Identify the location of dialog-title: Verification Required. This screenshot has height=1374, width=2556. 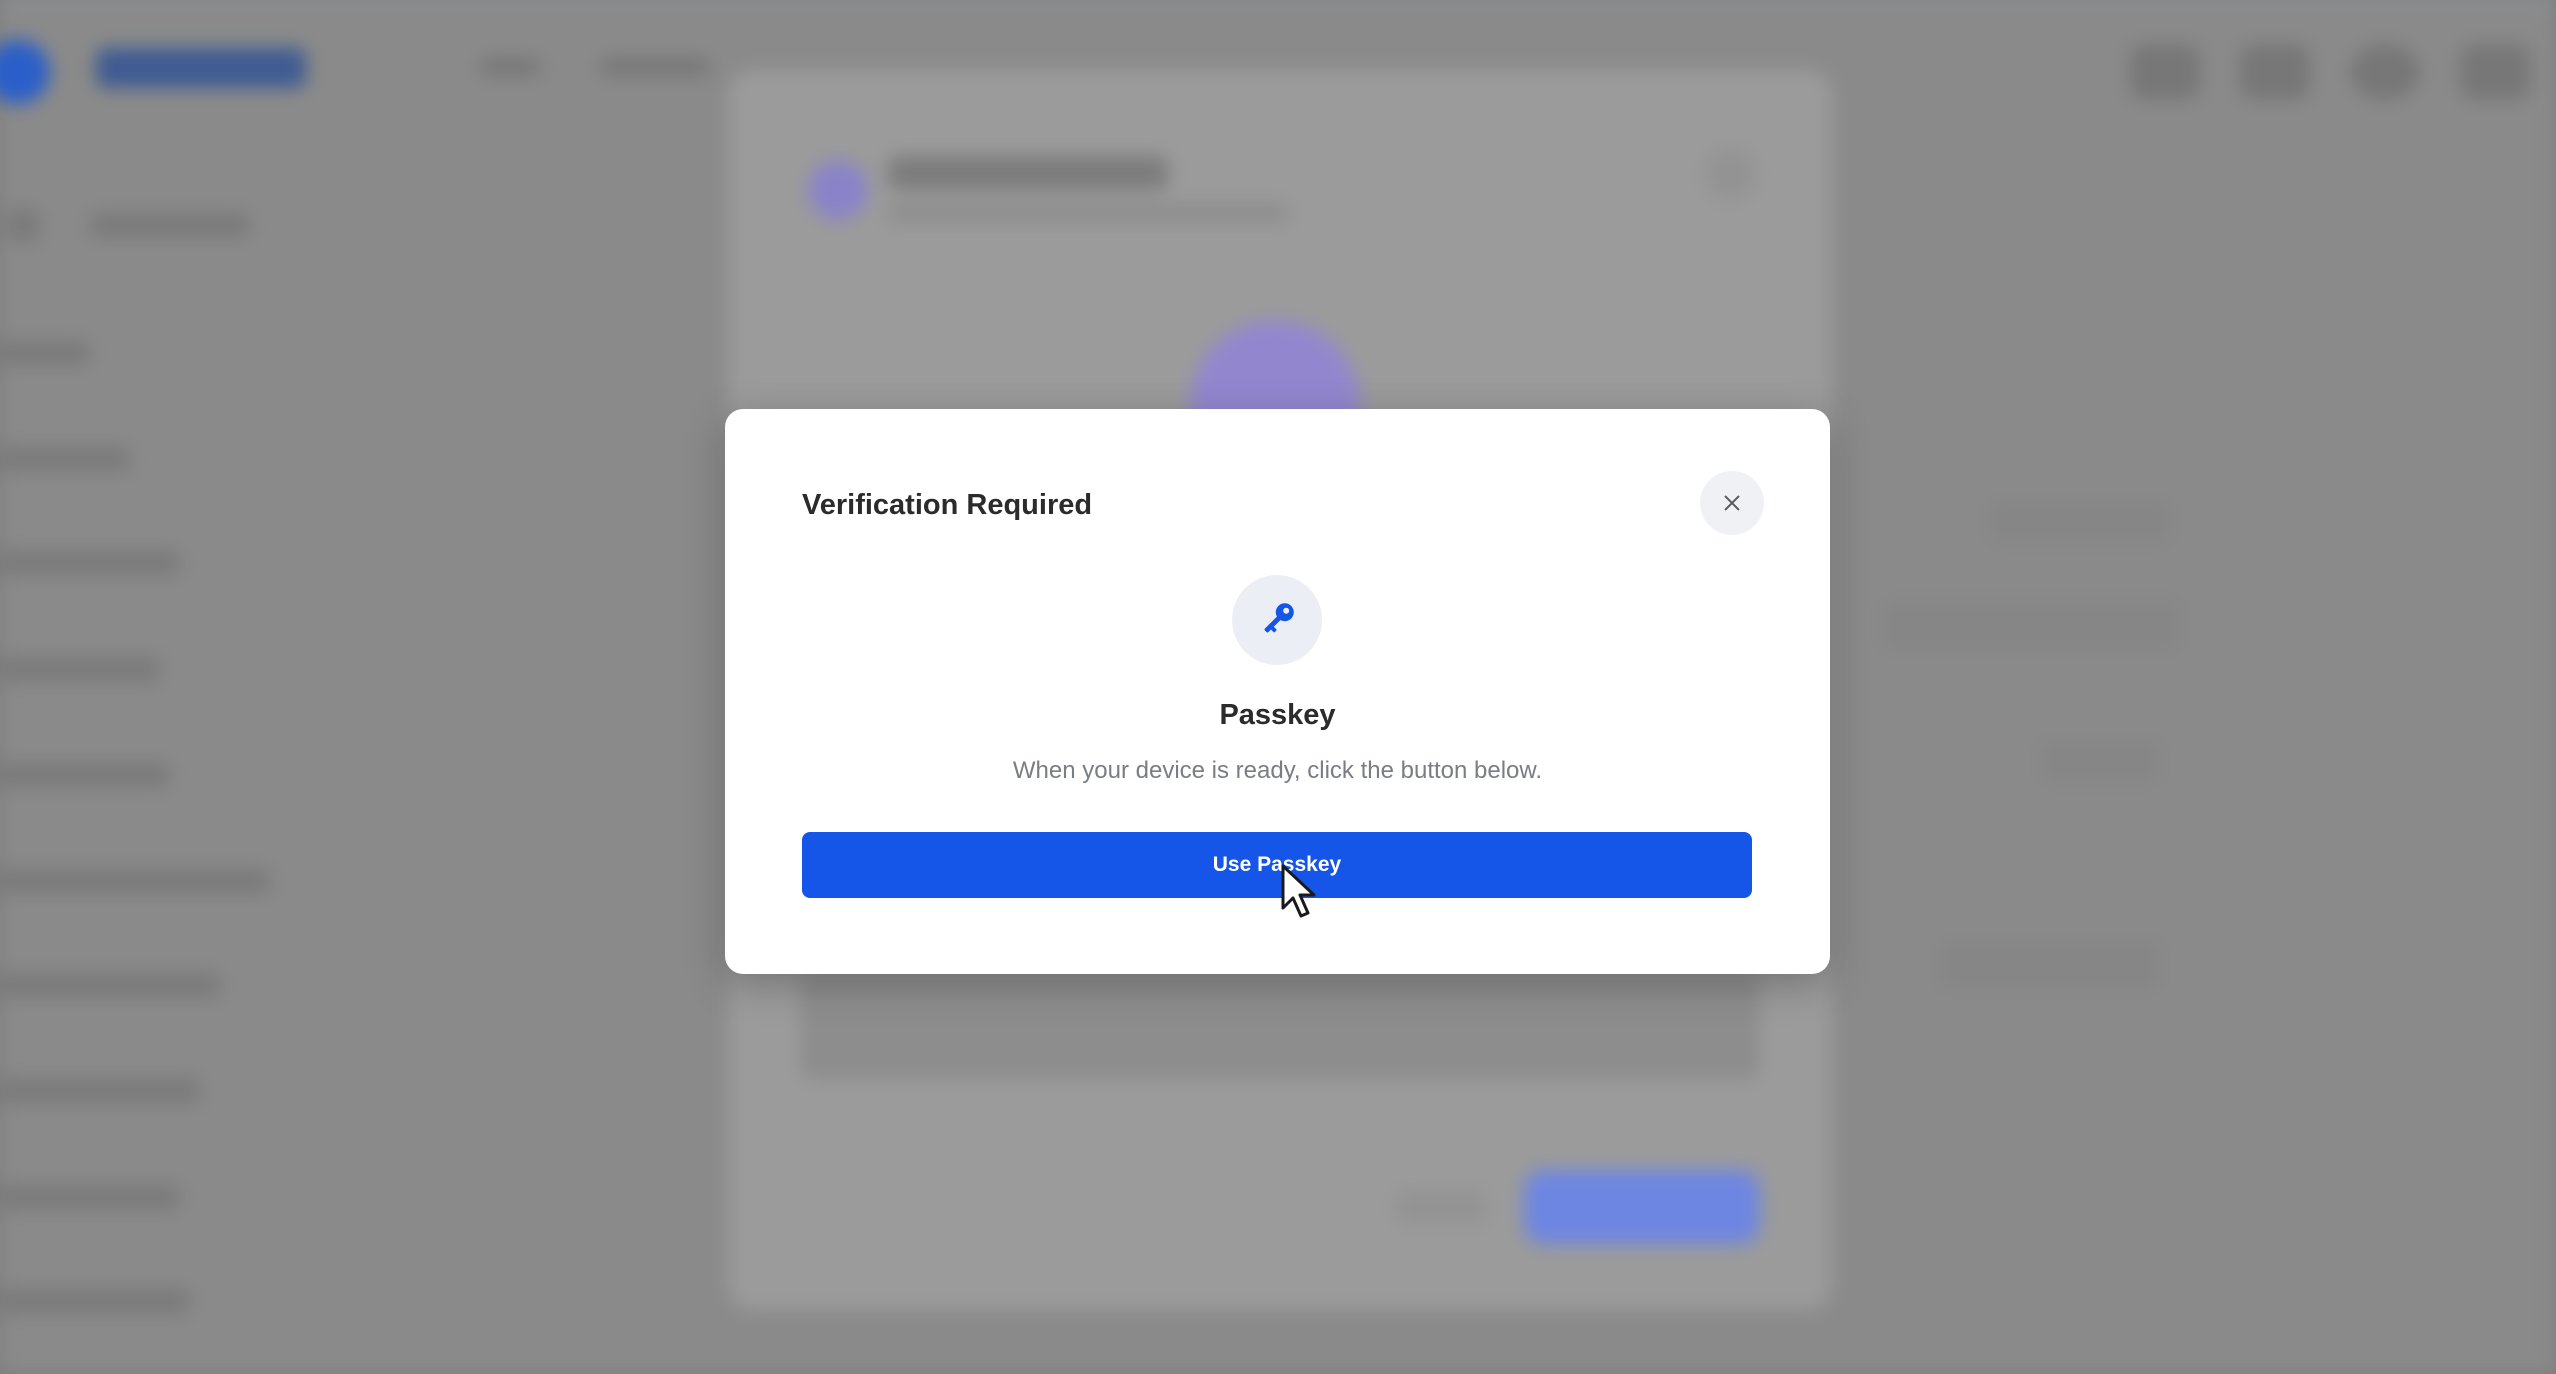
(947, 505).